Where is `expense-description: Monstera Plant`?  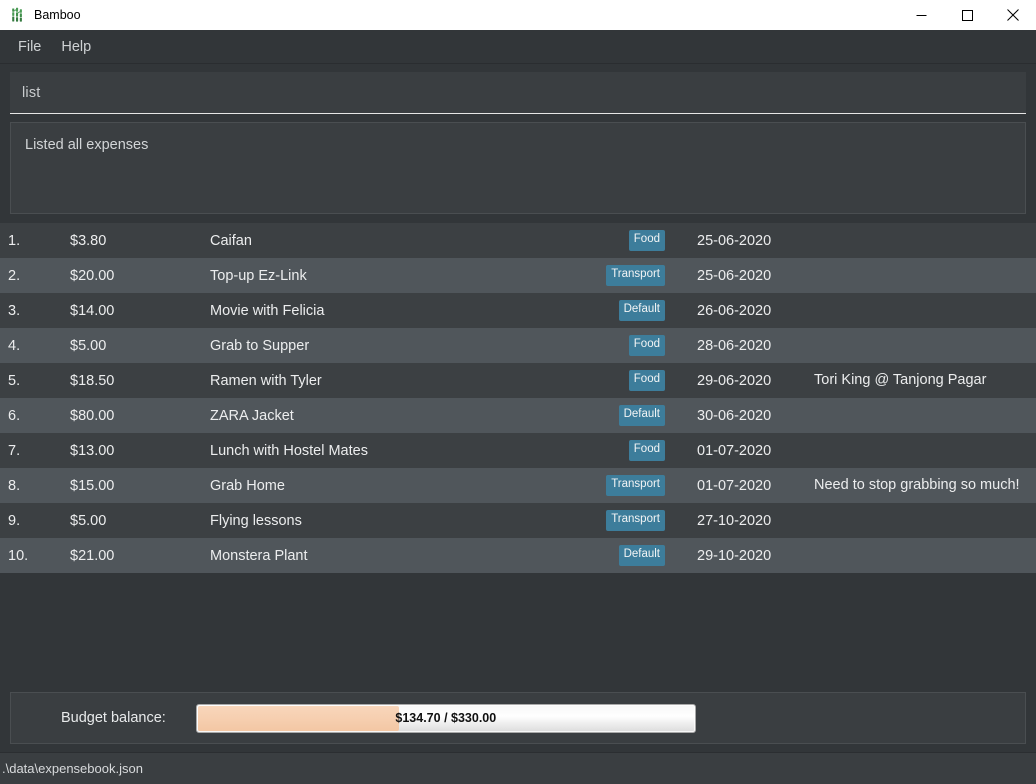
expense-description: Monstera Plant is located at coordinates (259, 555).